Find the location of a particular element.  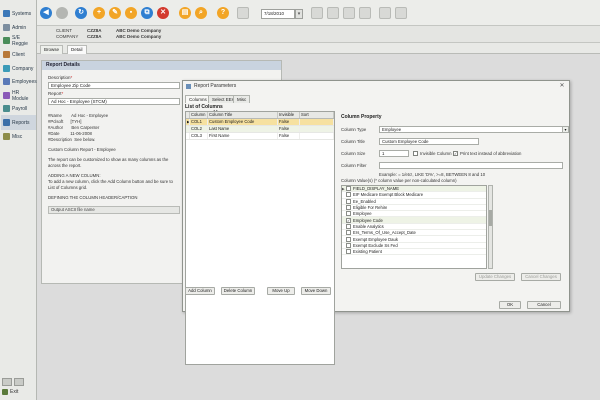

nav-collapse-button is located at coordinates (7, 382).